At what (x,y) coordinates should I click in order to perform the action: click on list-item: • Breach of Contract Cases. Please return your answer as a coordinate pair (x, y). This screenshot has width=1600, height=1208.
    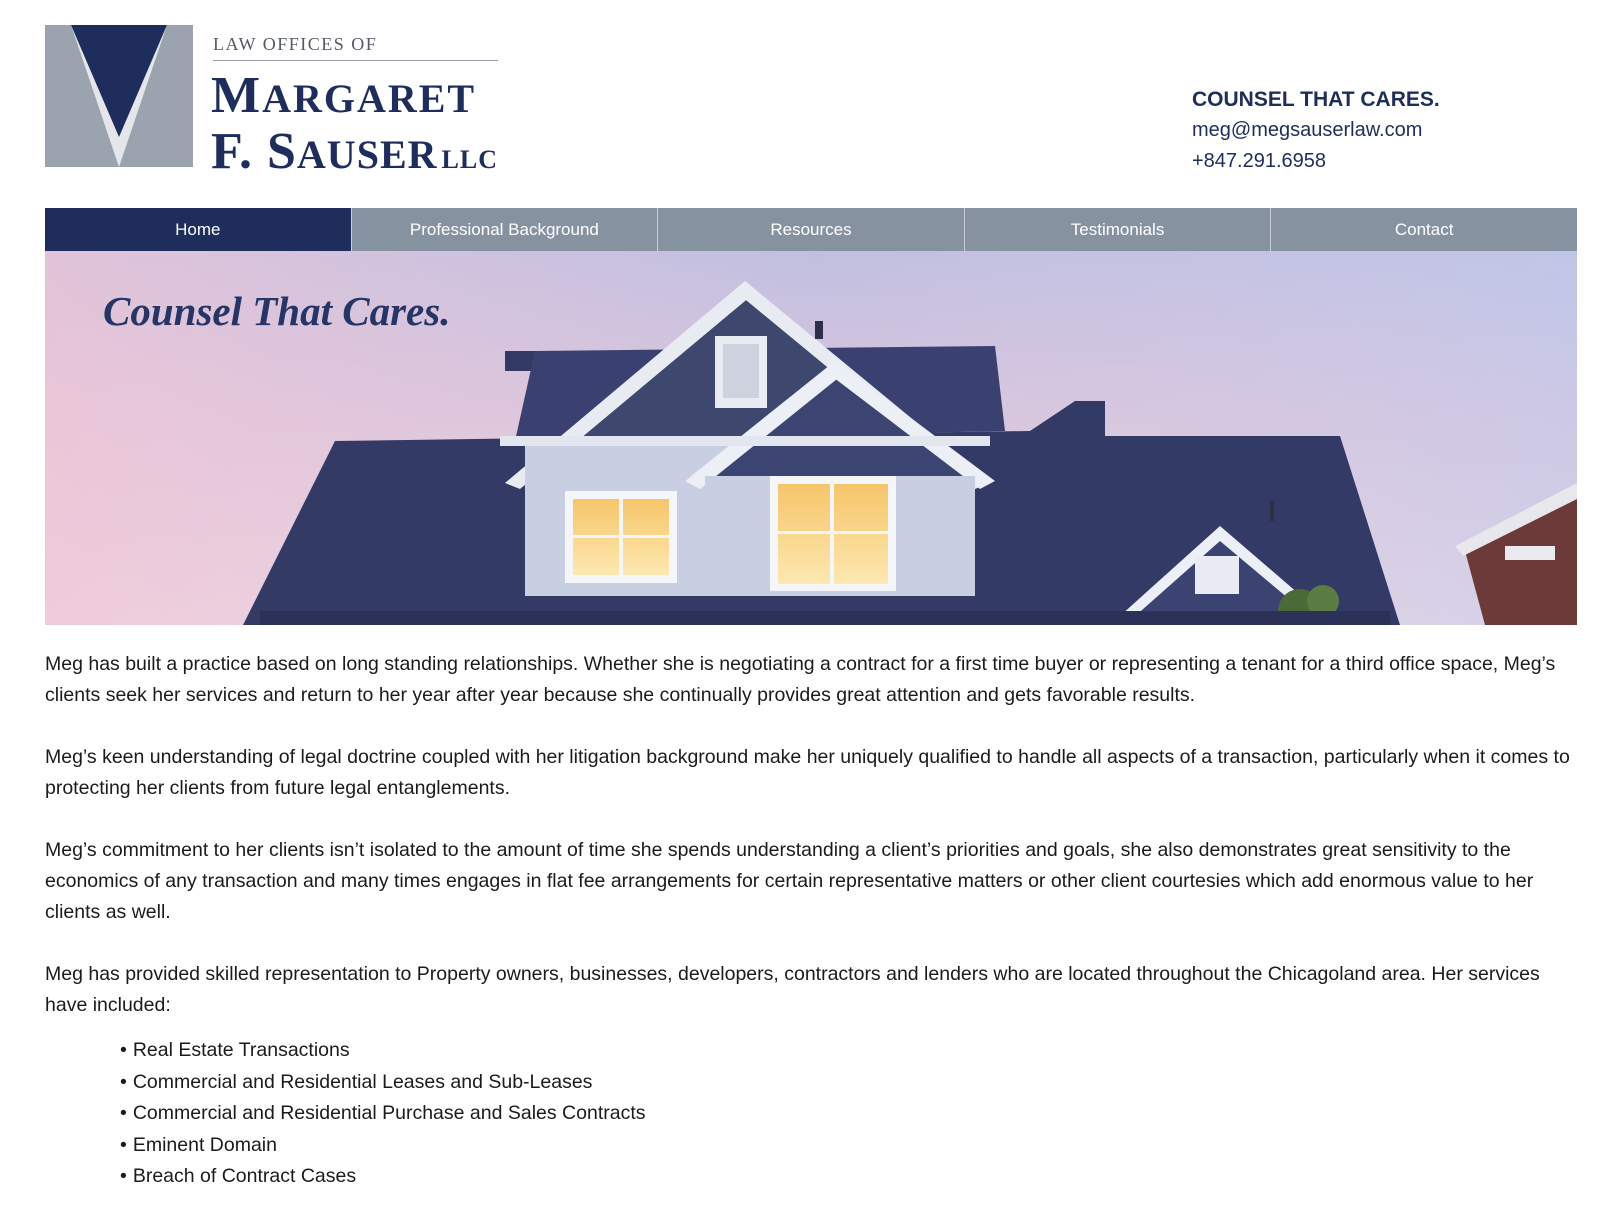
    Looking at the image, I should click on (852, 1177).